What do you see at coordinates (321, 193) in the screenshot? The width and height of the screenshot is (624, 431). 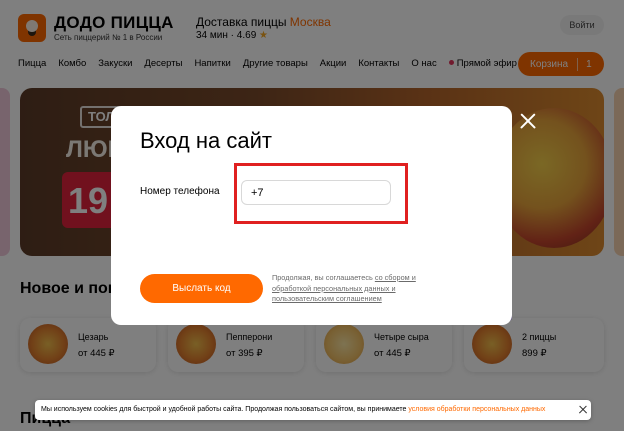 I see `highlight-box` at bounding box center [321, 193].